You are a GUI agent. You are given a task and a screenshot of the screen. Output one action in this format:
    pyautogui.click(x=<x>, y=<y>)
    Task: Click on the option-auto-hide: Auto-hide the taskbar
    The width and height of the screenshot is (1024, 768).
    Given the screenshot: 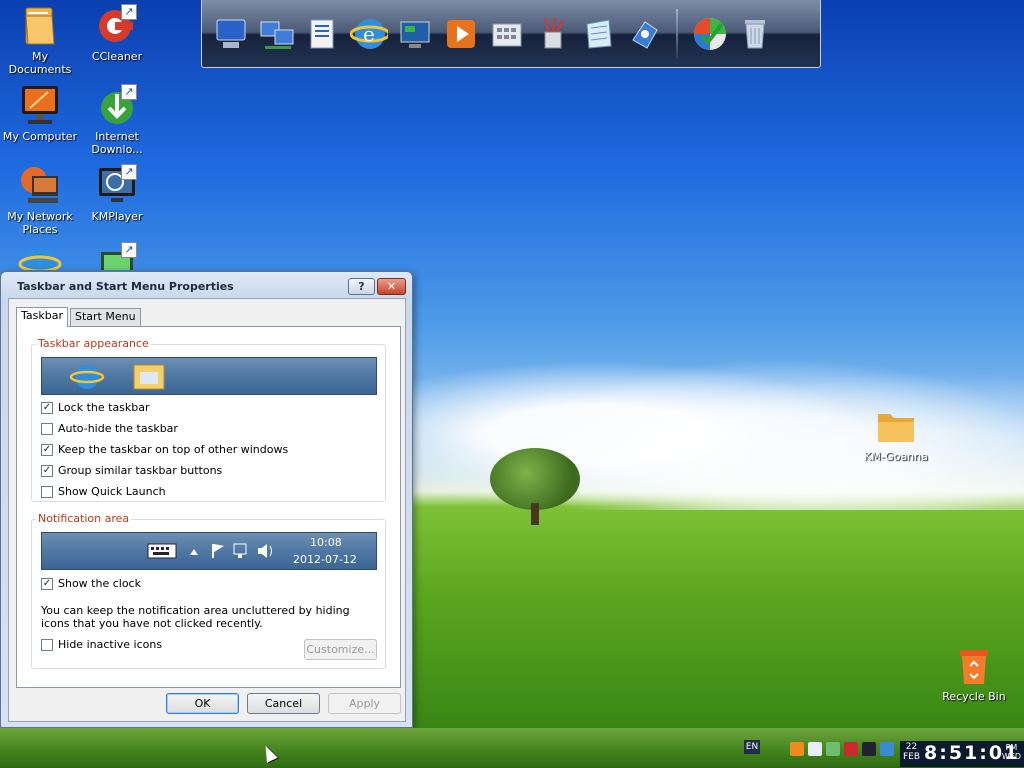 What is the action you would take?
    pyautogui.click(x=109, y=428)
    